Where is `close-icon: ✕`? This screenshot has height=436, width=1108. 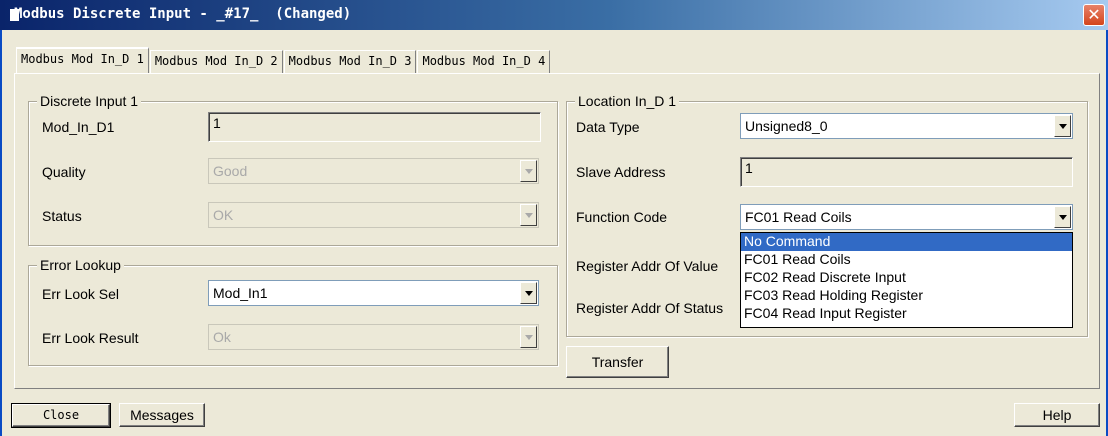
close-icon: ✕ is located at coordinates (1094, 14).